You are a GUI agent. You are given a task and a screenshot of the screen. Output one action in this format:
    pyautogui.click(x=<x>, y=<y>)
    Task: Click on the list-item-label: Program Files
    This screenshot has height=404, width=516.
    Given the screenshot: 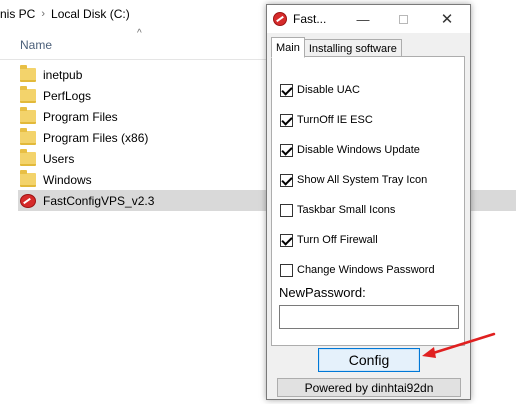 What is the action you would take?
    pyautogui.click(x=80, y=116)
    